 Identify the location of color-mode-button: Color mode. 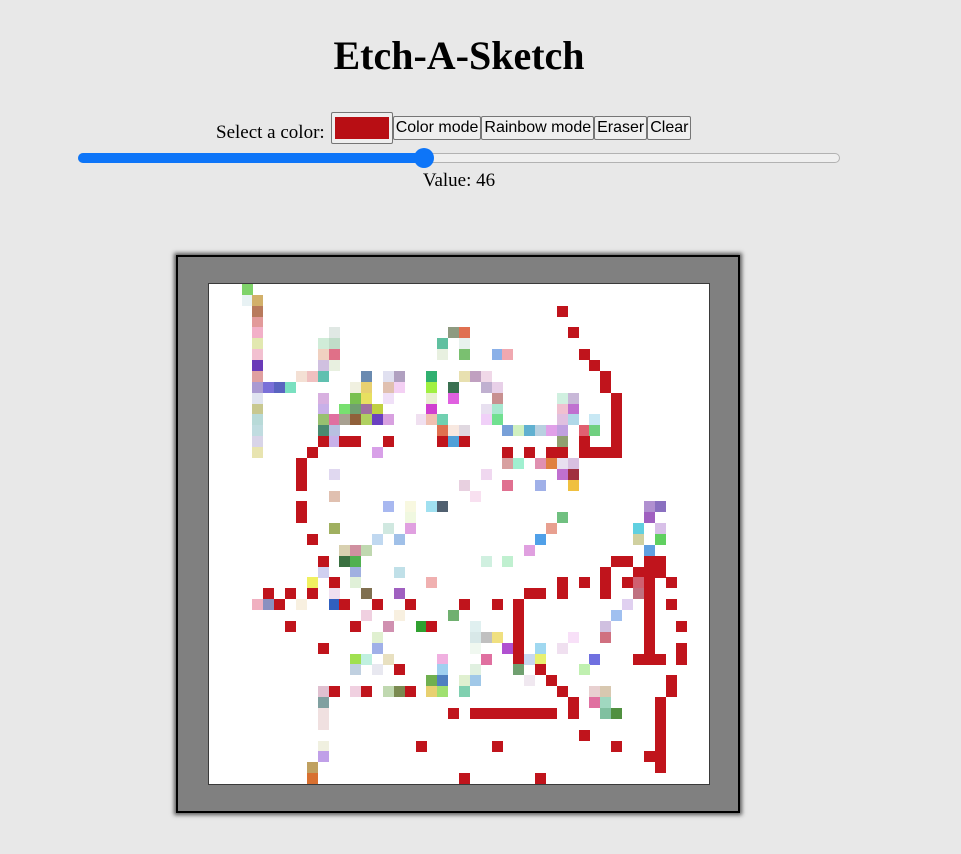
(437, 128).